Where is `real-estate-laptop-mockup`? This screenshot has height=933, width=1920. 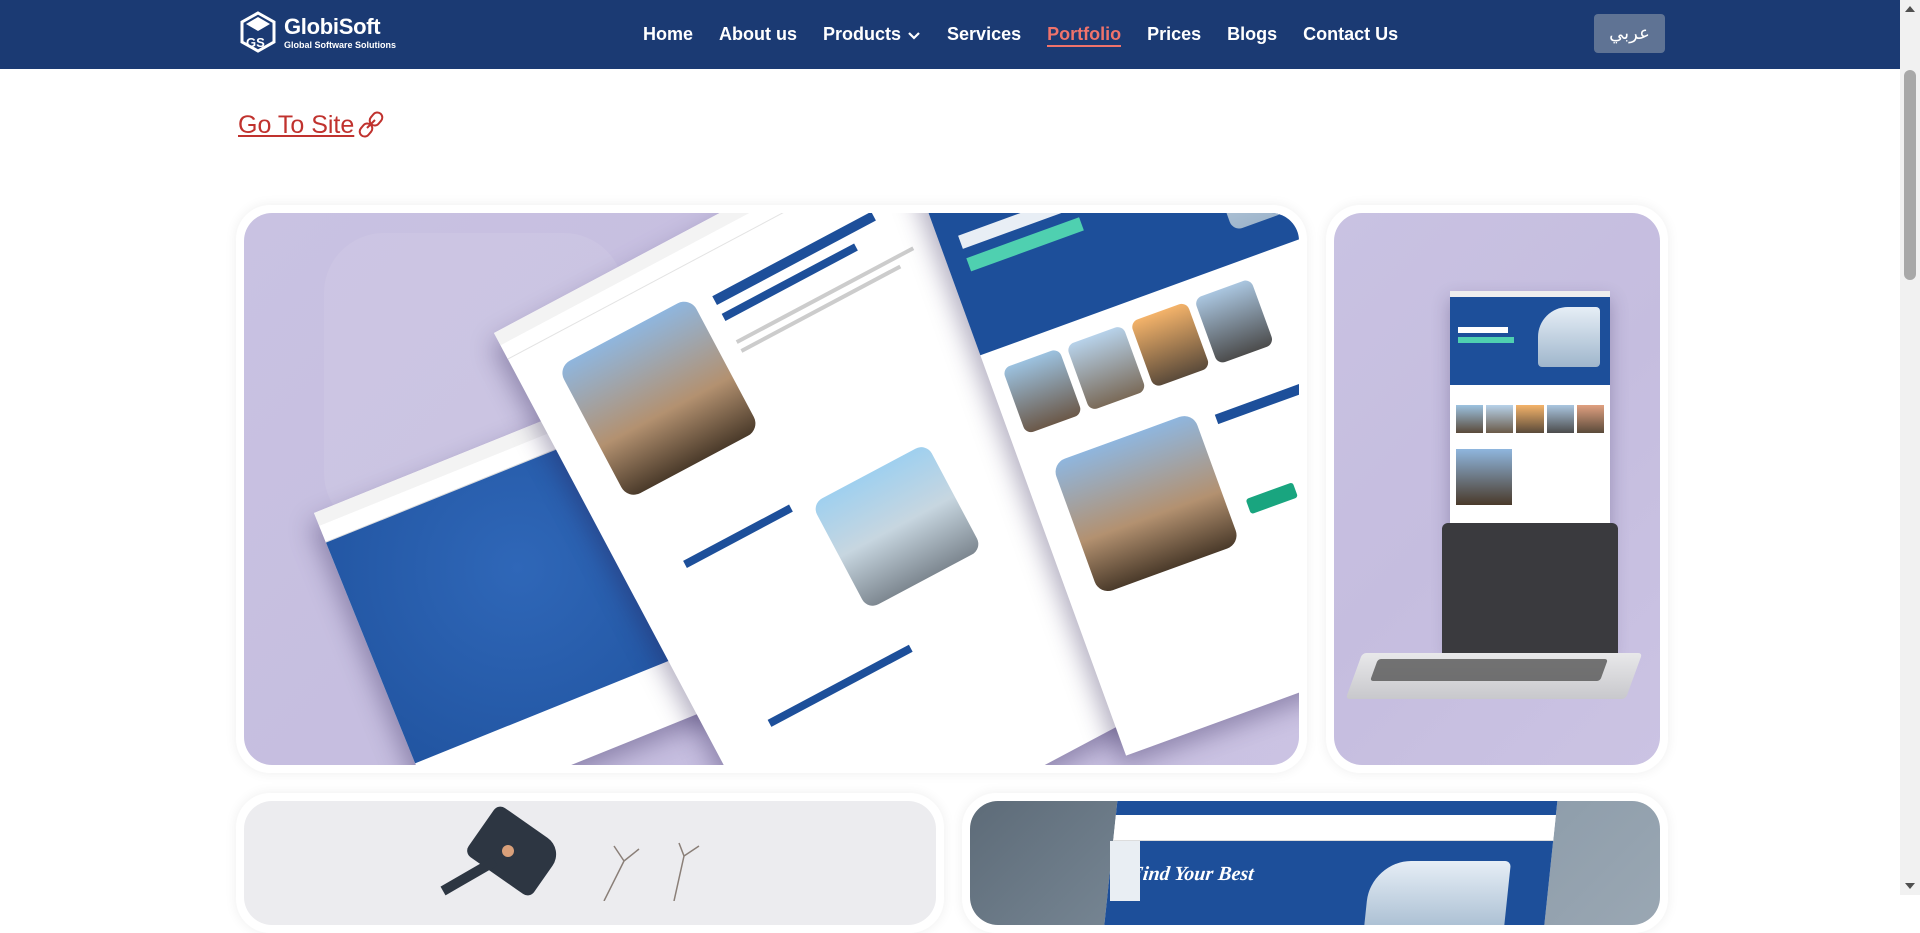 real-estate-laptop-mockup is located at coordinates (1497, 489).